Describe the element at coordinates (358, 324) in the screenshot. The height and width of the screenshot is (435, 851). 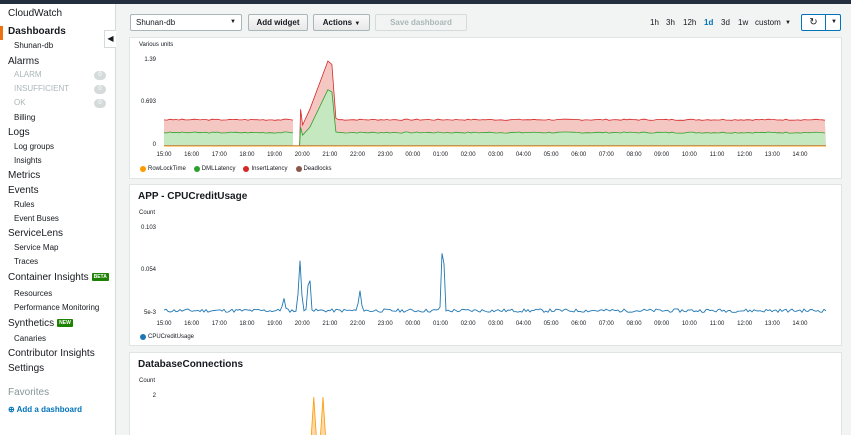
I see `x-tick: 22:00` at that location.